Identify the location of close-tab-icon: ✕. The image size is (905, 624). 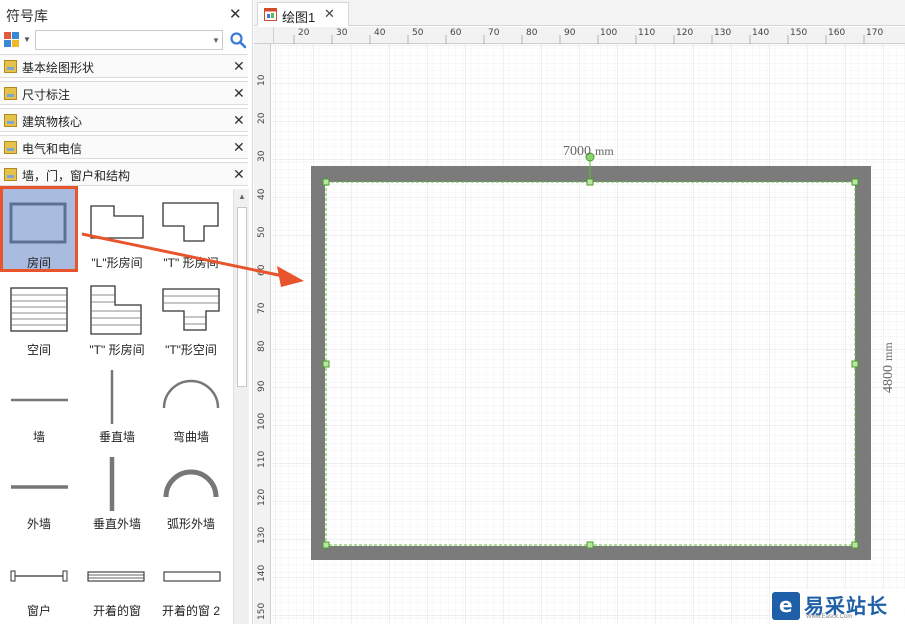
(329, 14).